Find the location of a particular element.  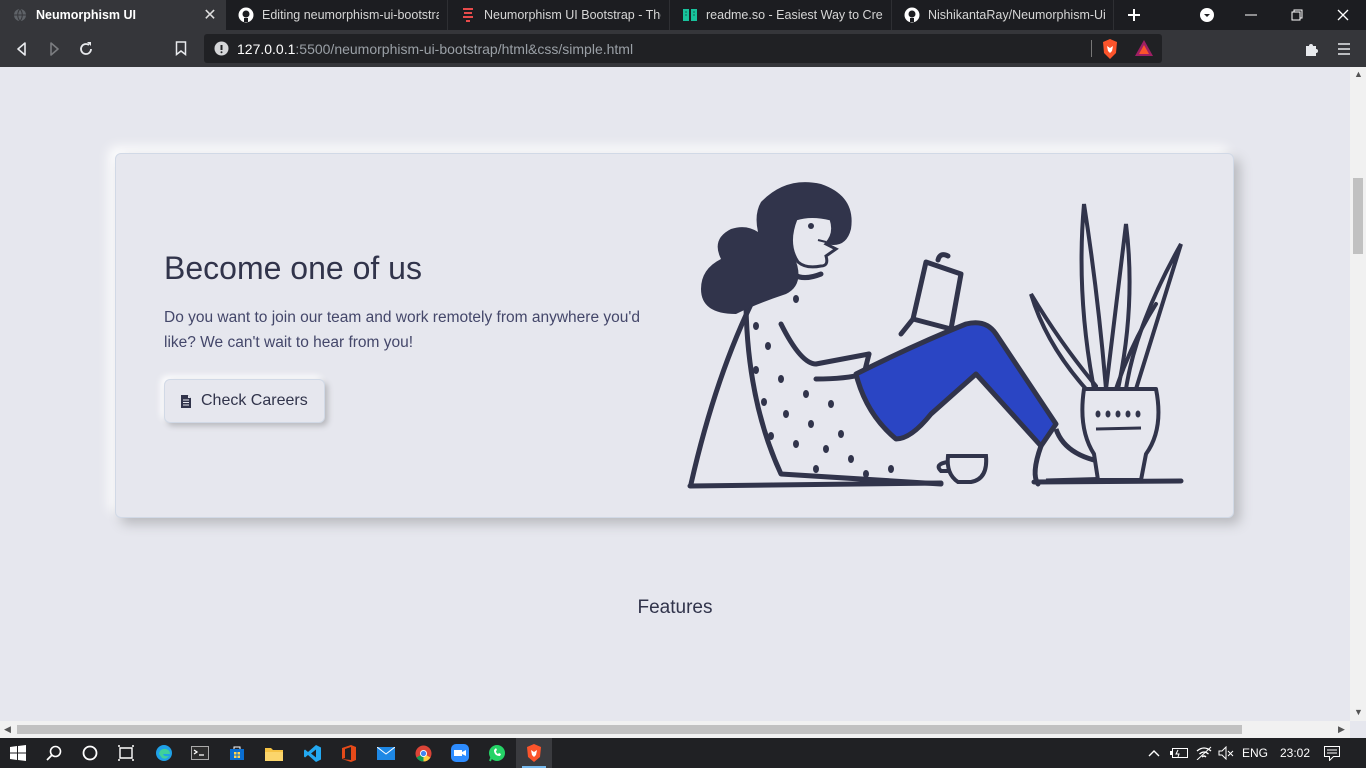

restore-icon is located at coordinates (1297, 15).